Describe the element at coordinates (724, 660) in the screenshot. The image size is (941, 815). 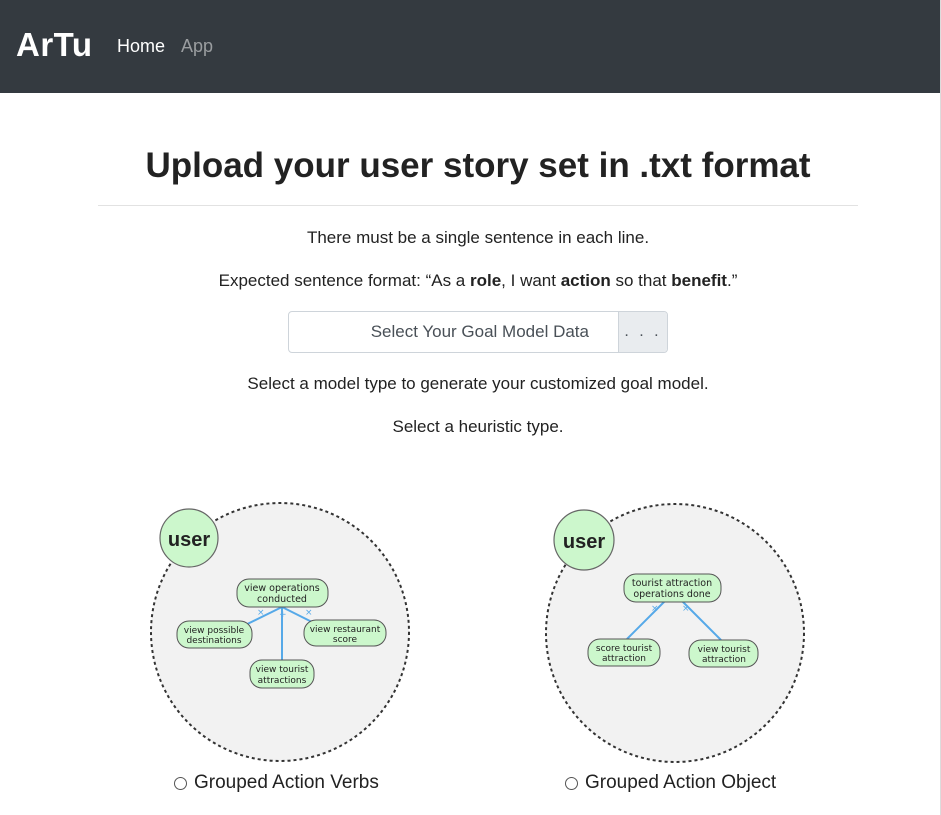
I see `goal-right-line2: attraction` at that location.